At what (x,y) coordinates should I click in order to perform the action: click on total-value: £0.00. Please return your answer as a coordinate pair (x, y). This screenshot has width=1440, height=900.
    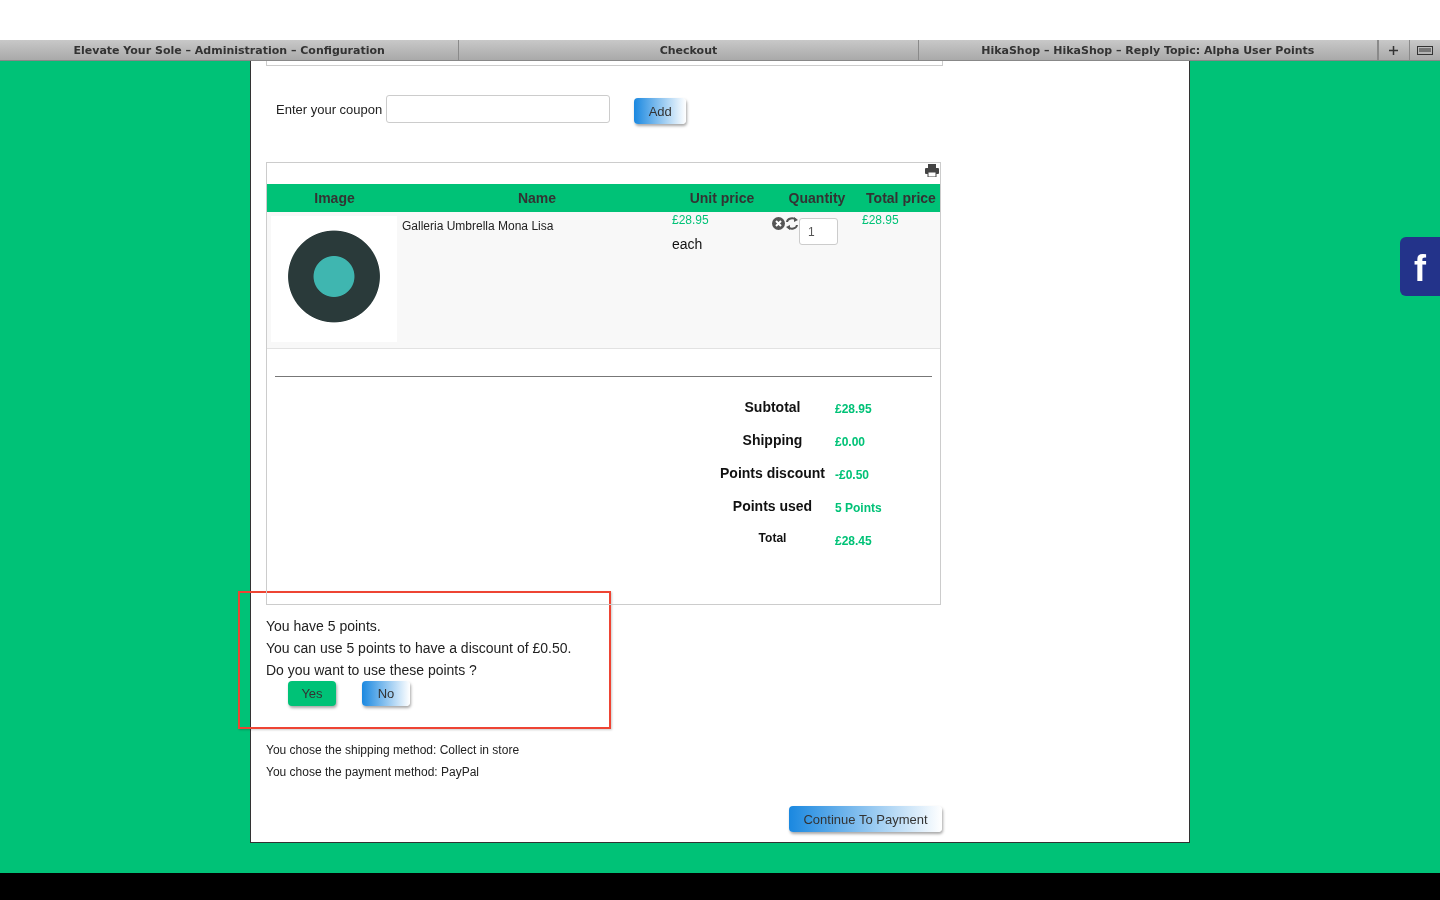
    Looking at the image, I should click on (851, 441).